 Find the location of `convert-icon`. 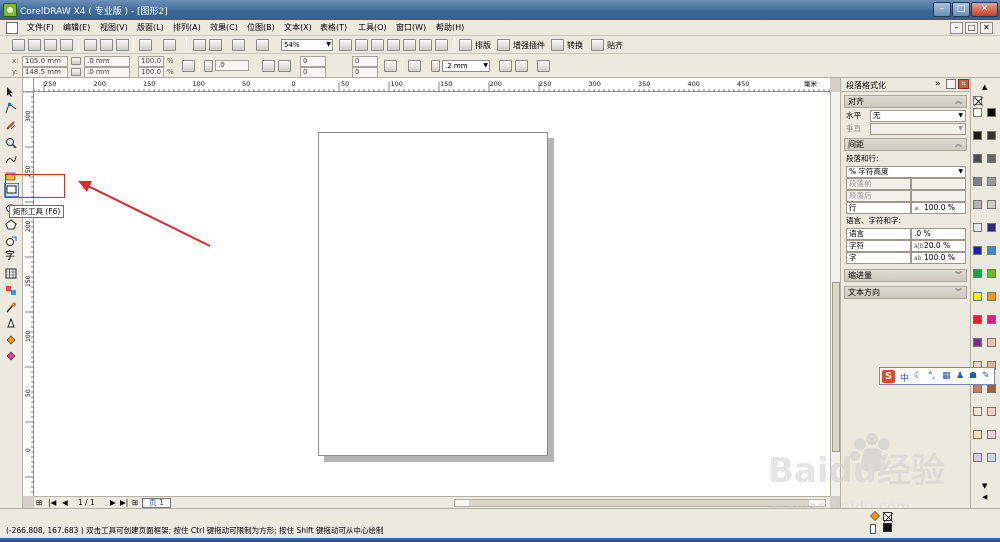

convert-icon is located at coordinates (557, 45).